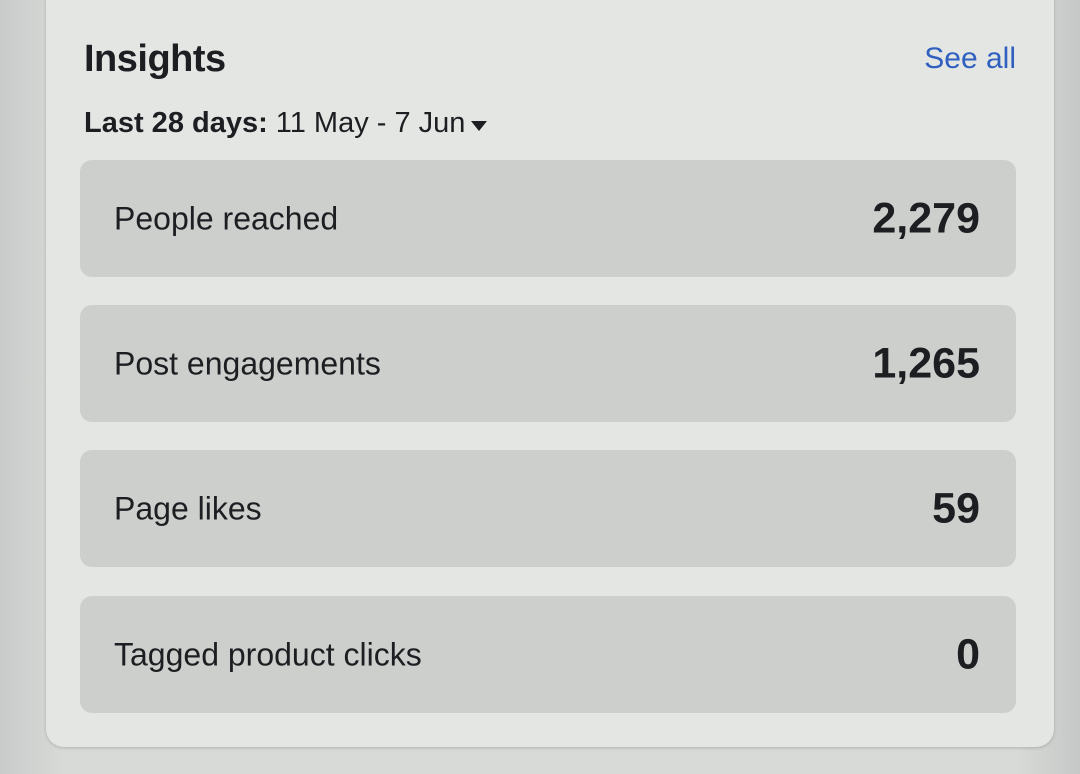 The image size is (1080, 774). I want to click on metric-value: 59, so click(956, 508).